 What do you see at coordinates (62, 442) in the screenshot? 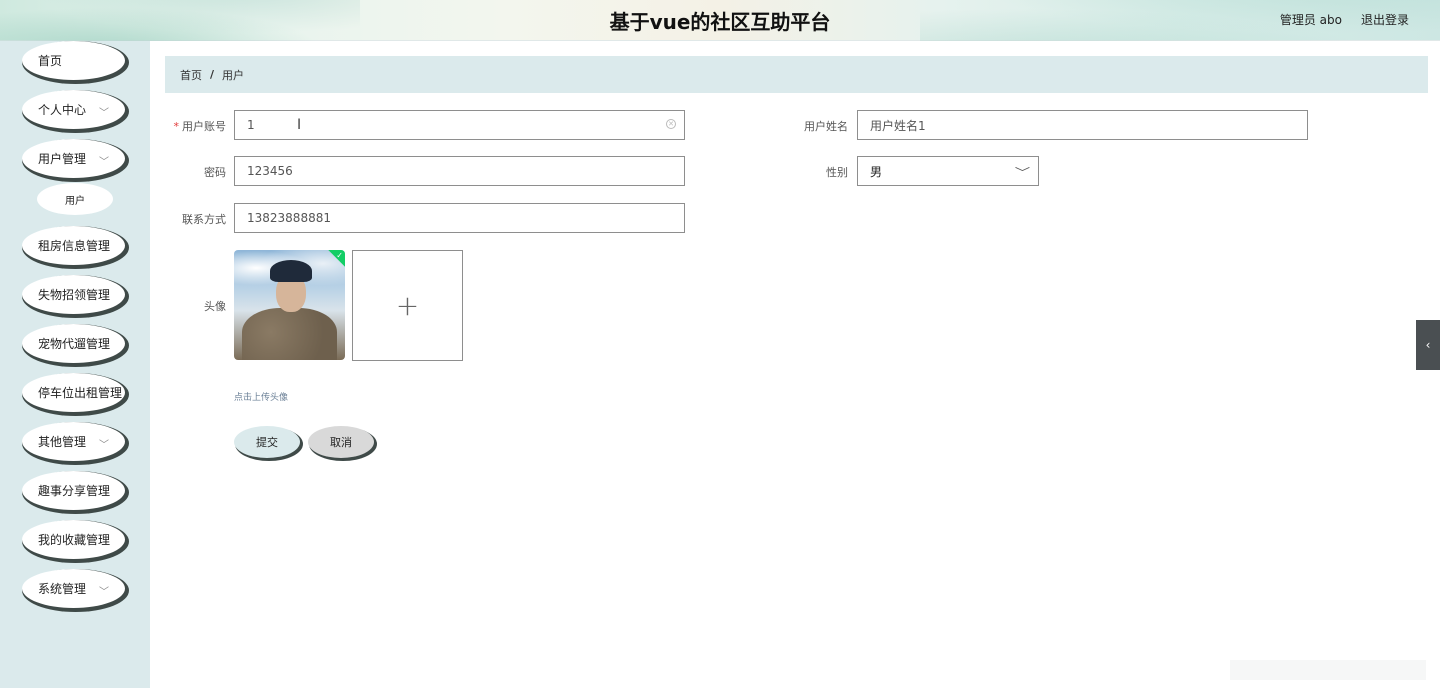
I see `sidebar-item-label: 其他管理` at bounding box center [62, 442].